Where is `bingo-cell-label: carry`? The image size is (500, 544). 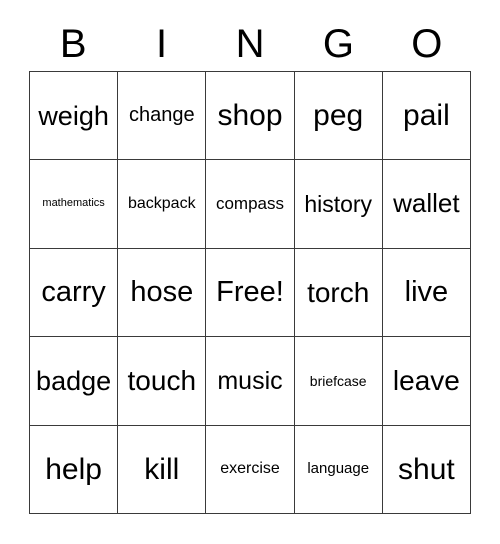
bingo-cell-label: carry is located at coordinates (73, 292).